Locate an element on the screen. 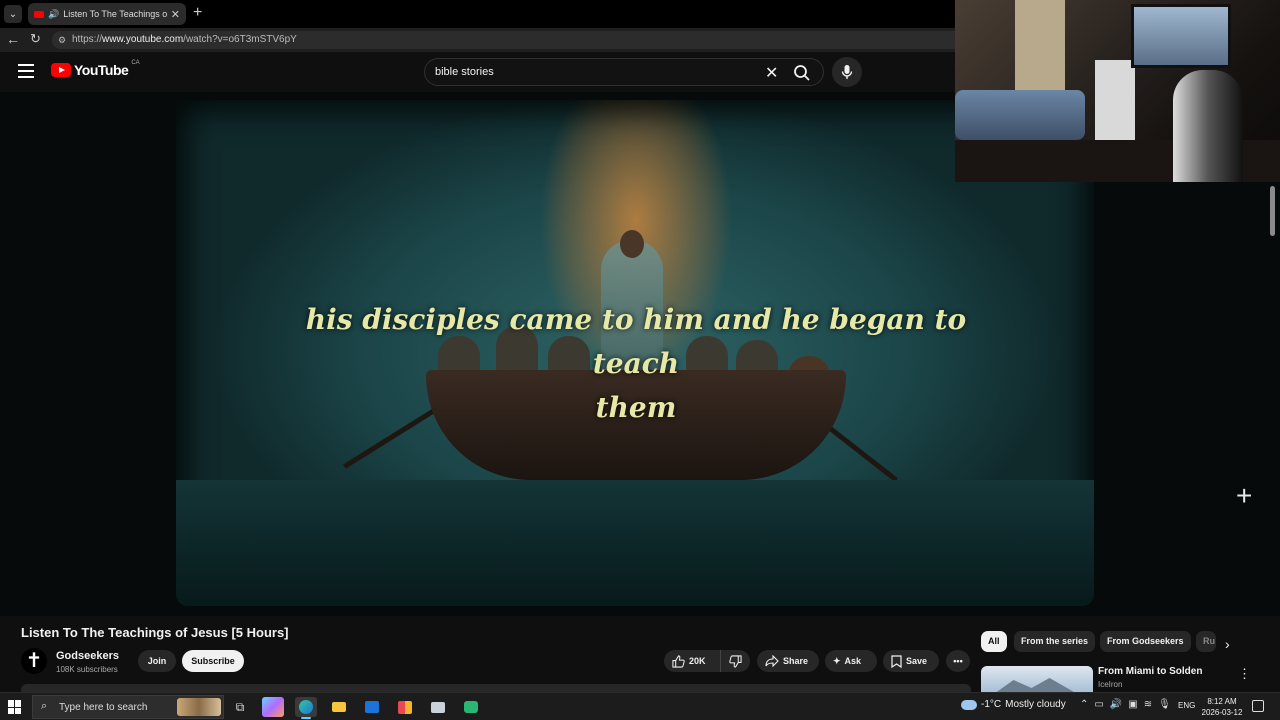 The height and width of the screenshot is (720, 1280). chip-from-the-series: From the series is located at coordinates (1055, 641).